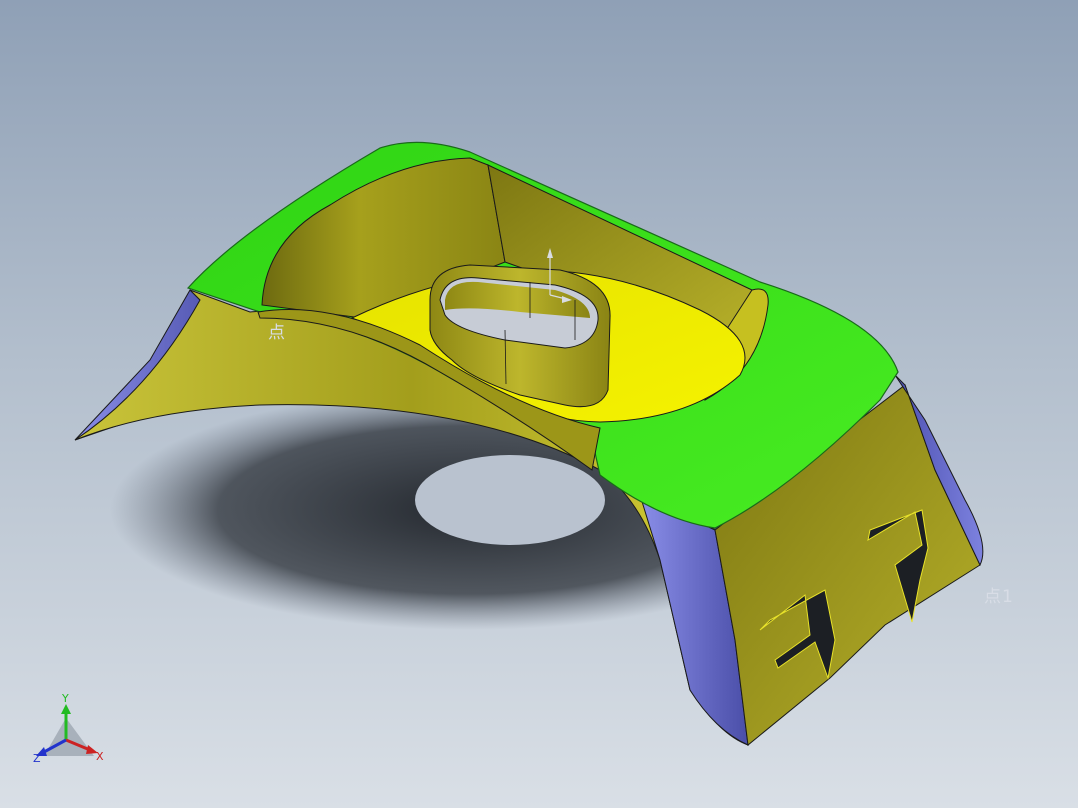 The width and height of the screenshot is (1078, 808). What do you see at coordinates (999, 594) in the screenshot?
I see `point-label-right: 点1` at bounding box center [999, 594].